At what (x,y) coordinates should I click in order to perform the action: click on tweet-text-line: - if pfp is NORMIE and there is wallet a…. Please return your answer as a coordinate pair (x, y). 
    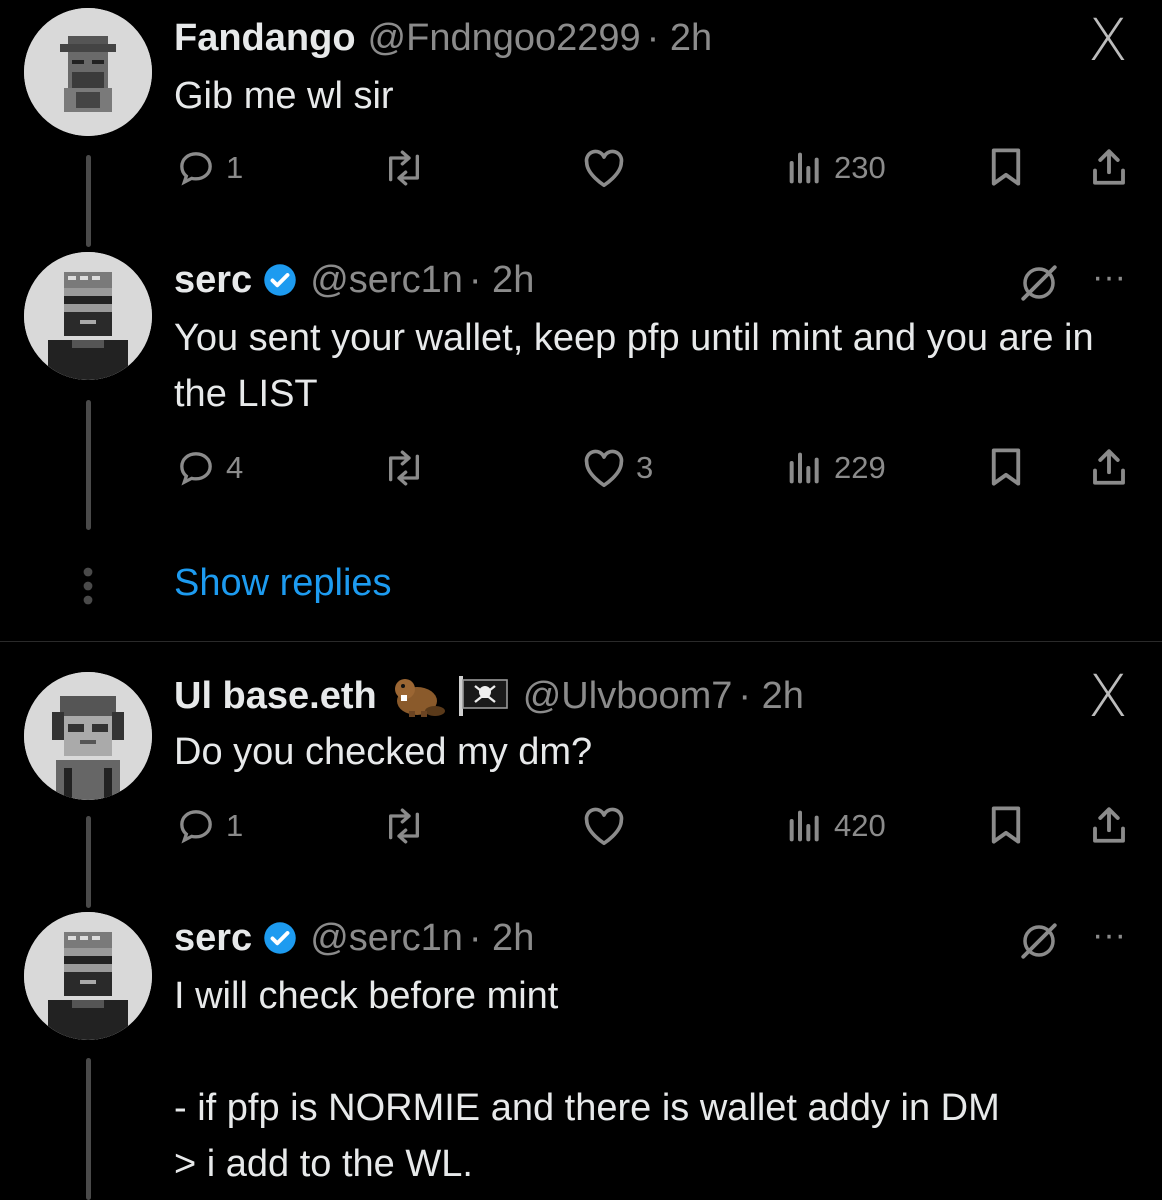
    Looking at the image, I should click on (587, 1108).